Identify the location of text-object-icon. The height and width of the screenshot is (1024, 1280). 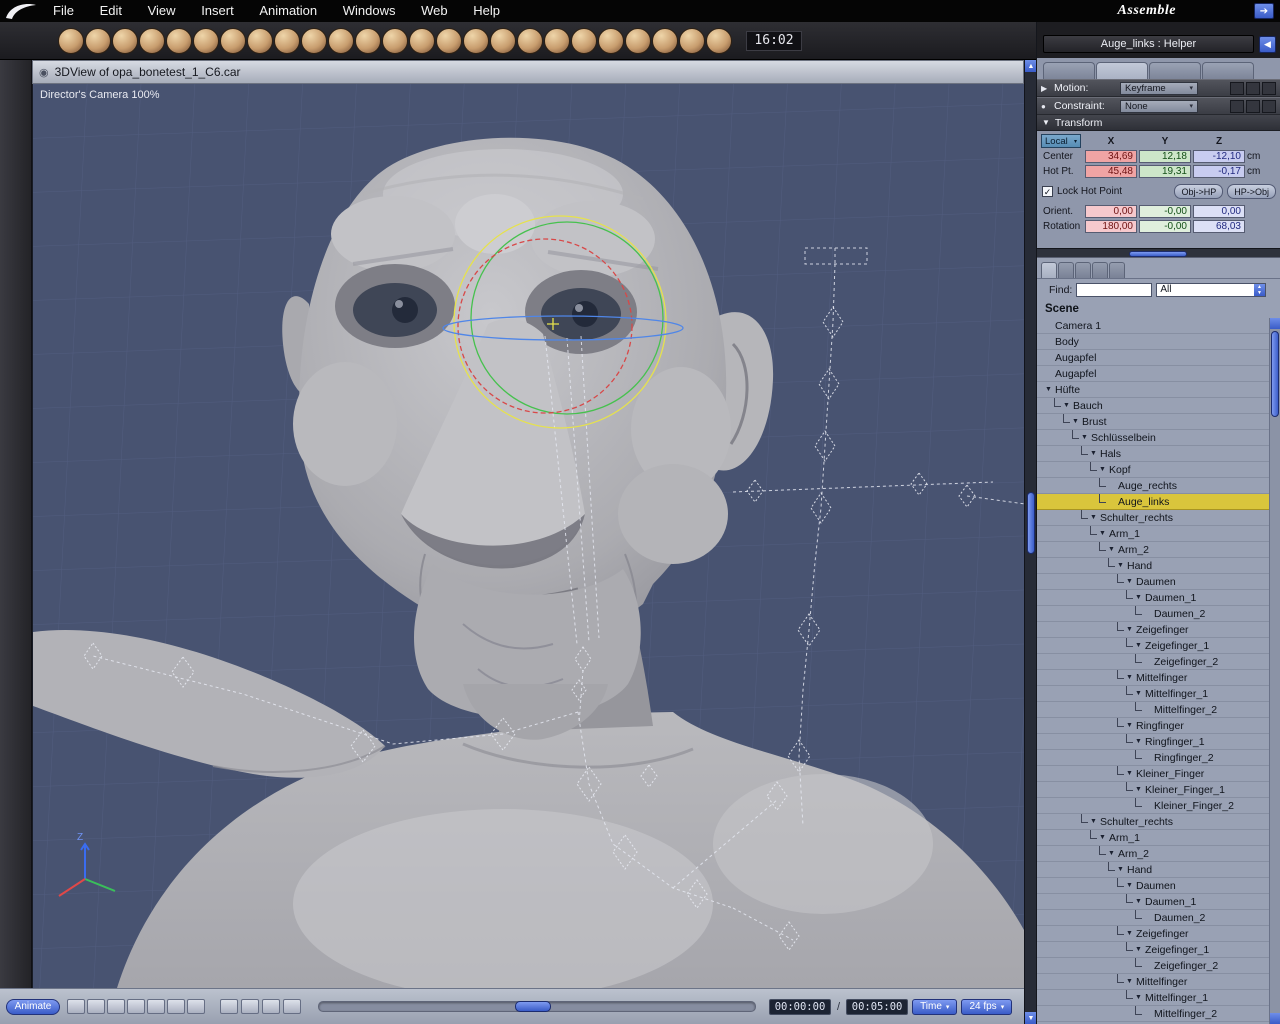
(233, 40).